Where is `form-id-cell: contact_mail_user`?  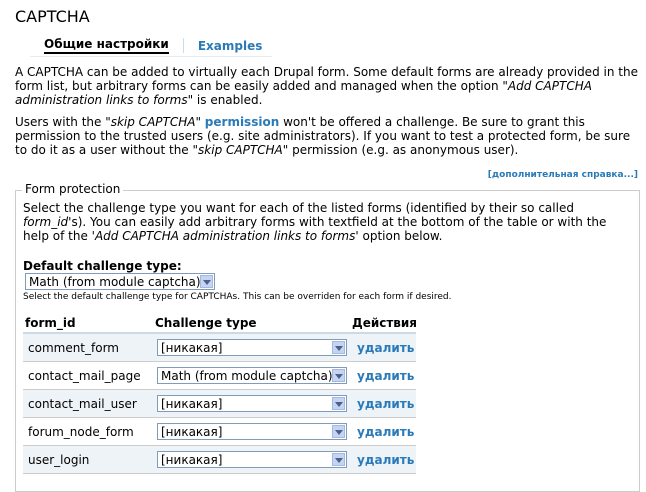
form-id-cell: contact_mail_user is located at coordinates (82, 404).